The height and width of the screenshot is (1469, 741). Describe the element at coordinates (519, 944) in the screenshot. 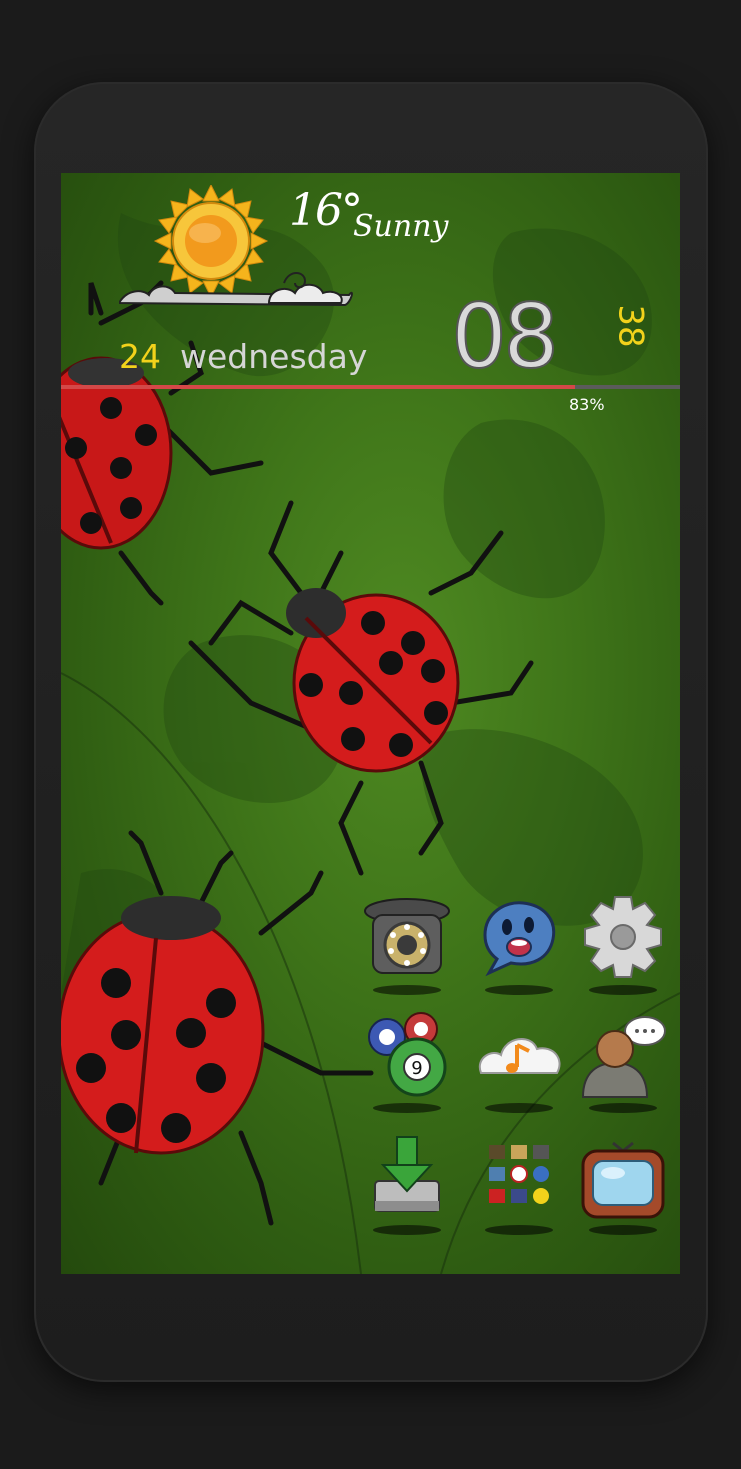

I see `messaging-icon` at that location.